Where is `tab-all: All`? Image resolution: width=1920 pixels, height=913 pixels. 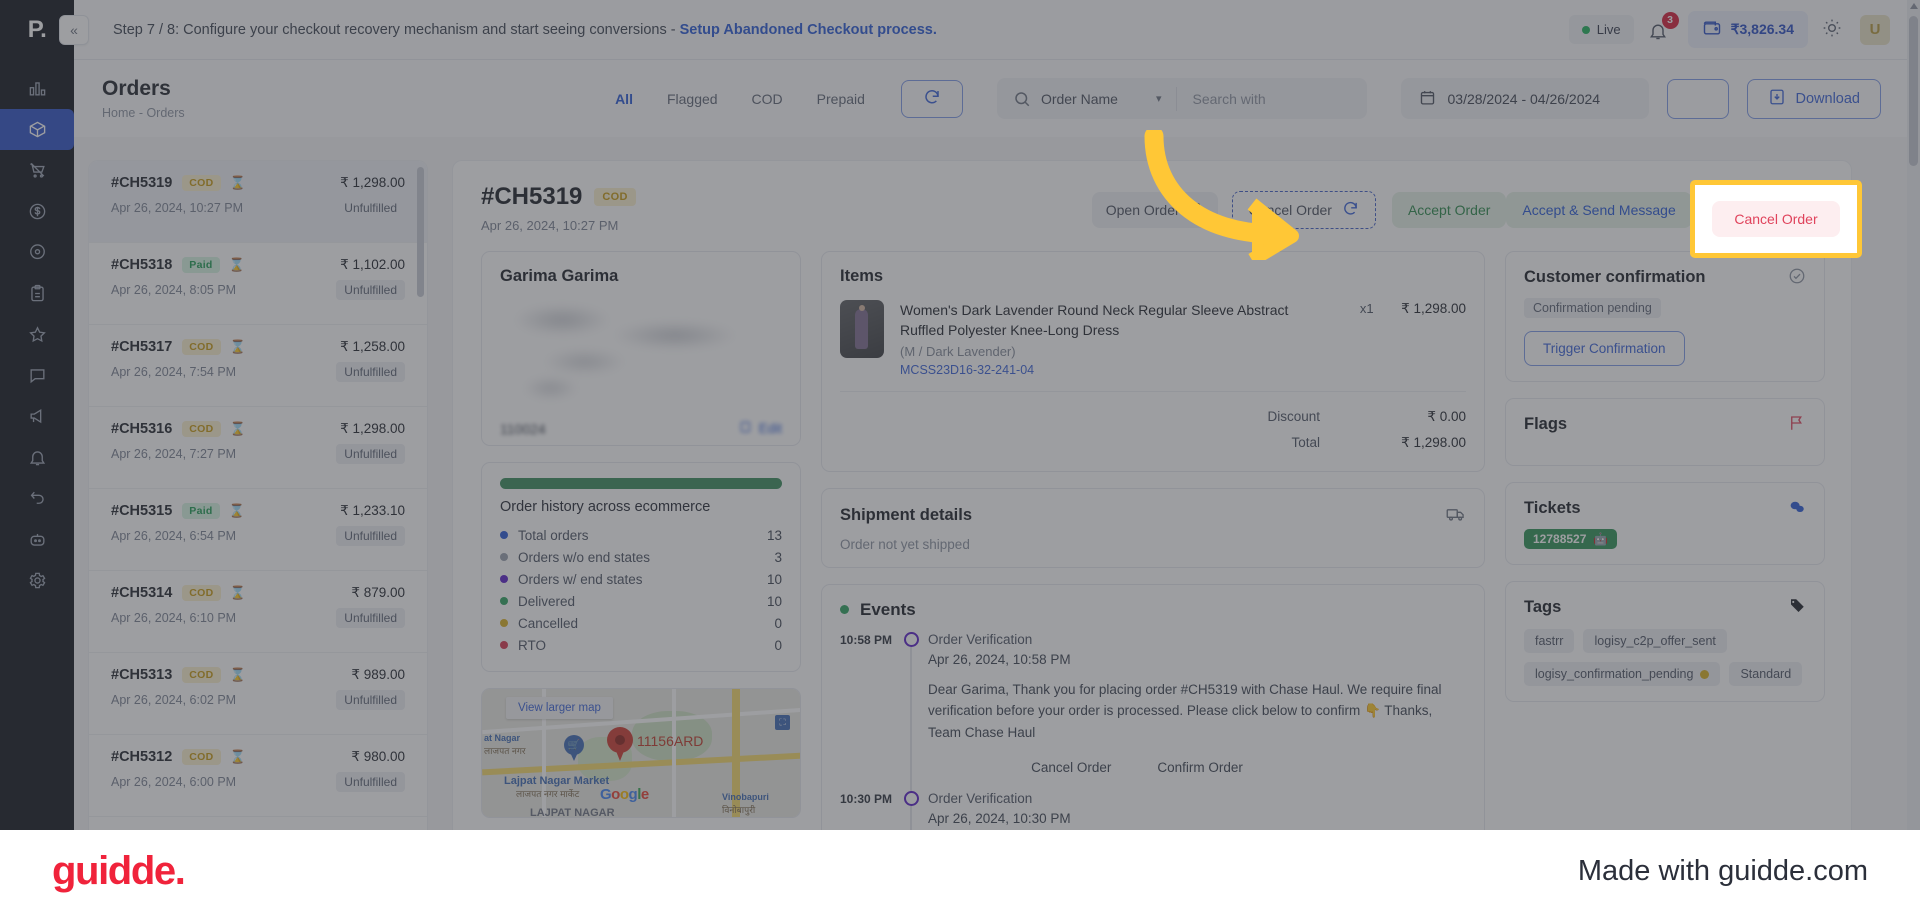
tab-all: All is located at coordinates (624, 99).